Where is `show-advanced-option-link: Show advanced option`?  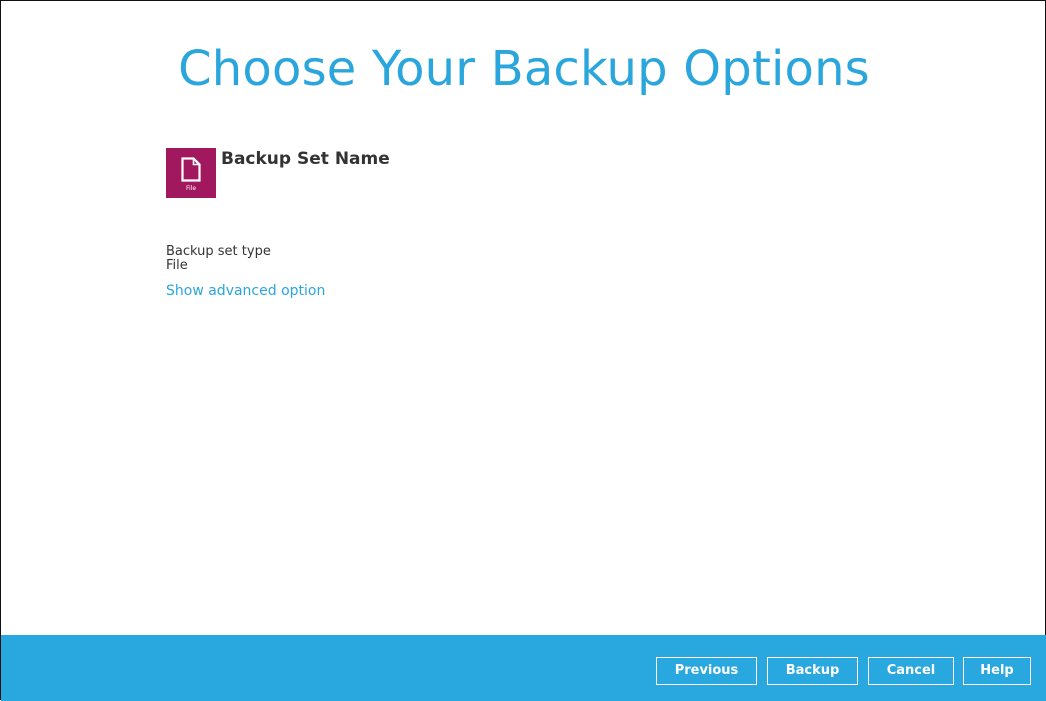
show-advanced-option-link: Show advanced option is located at coordinates (245, 291).